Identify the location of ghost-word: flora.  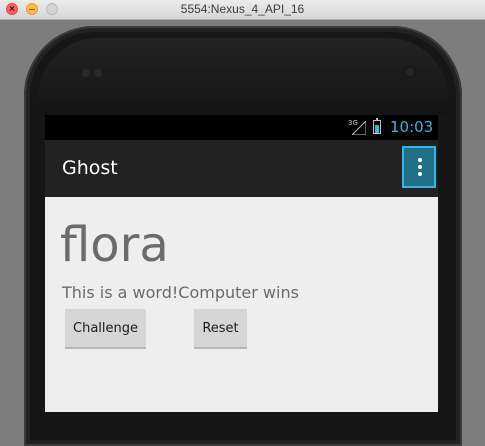
(114, 245).